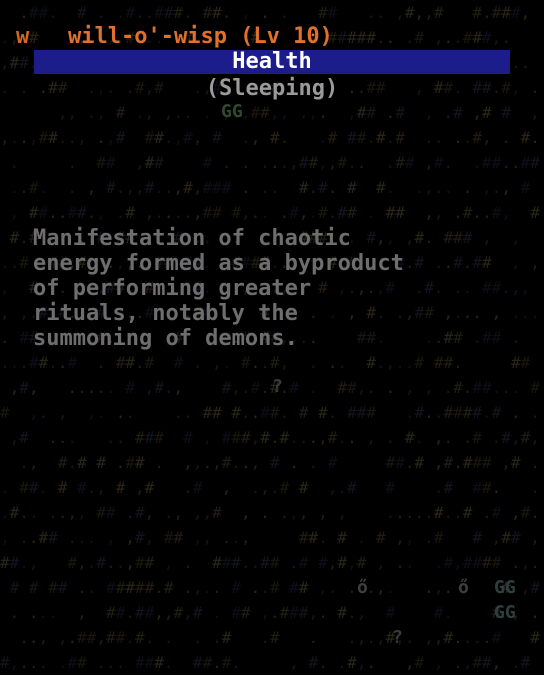 The height and width of the screenshot is (675, 544). I want to click on map-goblin-pair-right-2: GG, so click(505, 612).